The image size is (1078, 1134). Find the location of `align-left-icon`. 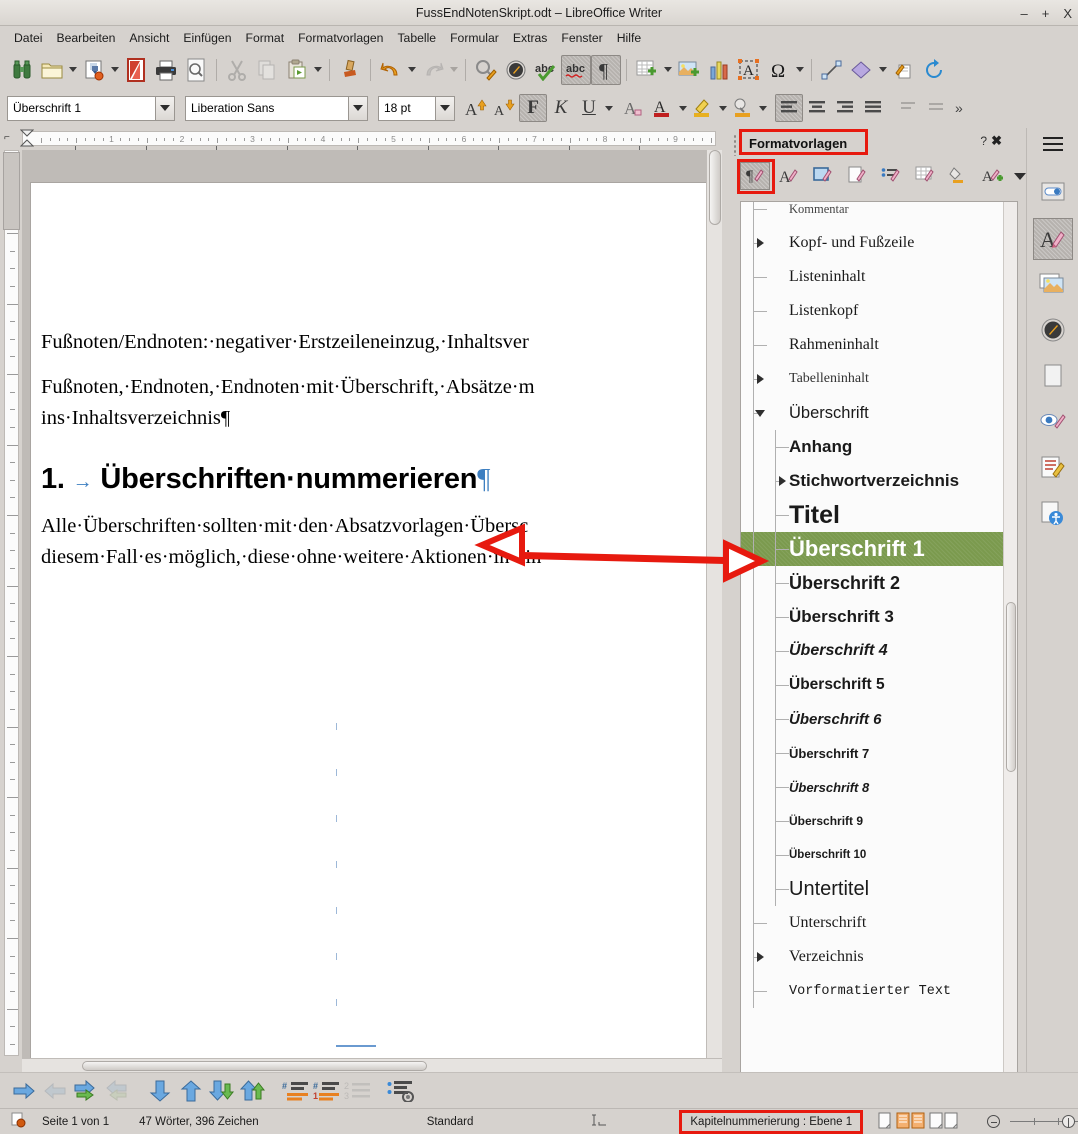

align-left-icon is located at coordinates (789, 108).